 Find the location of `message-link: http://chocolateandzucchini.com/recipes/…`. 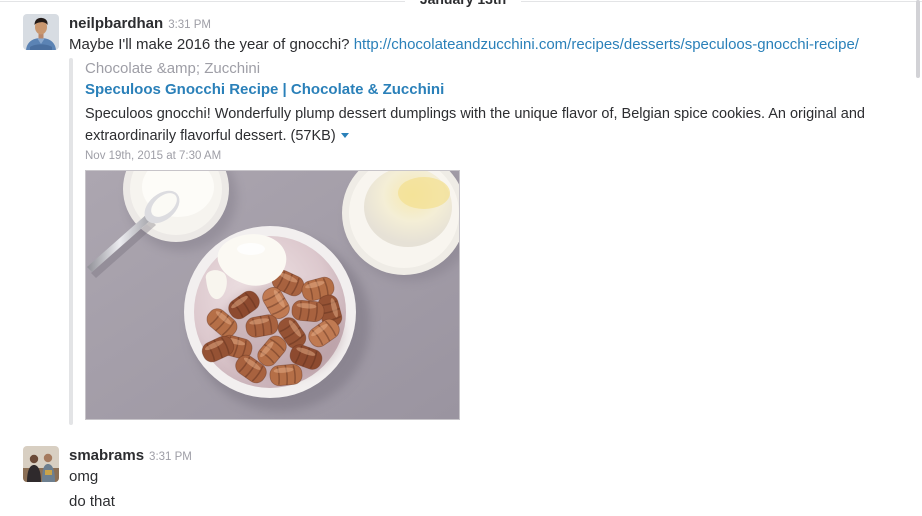

message-link: http://chocolateandzucchini.com/recipes/… is located at coordinates (606, 44).